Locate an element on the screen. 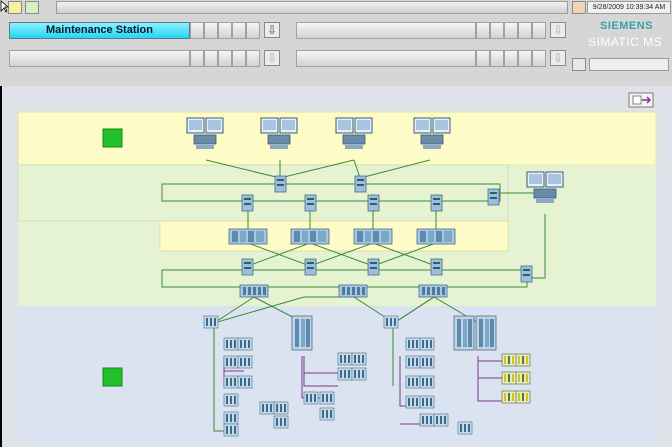 Image resolution: width=672 pixels, height=447 pixels. input-field is located at coordinates (629, 64).